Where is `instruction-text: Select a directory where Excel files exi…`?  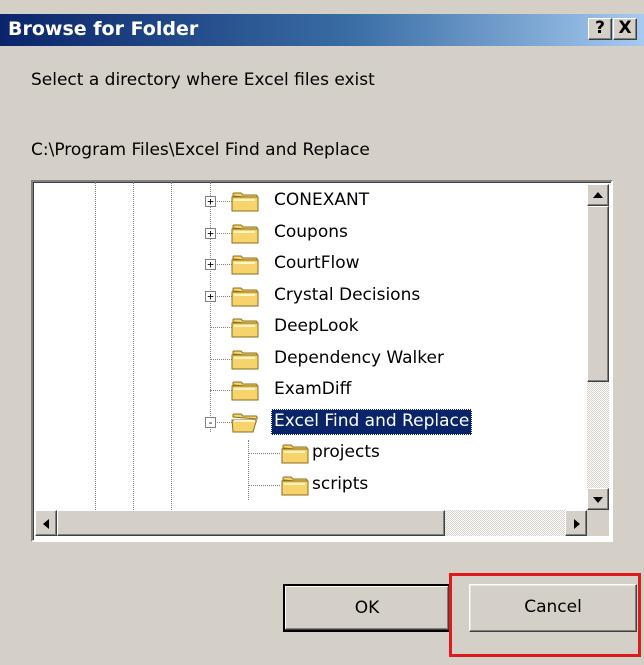 instruction-text: Select a directory where Excel files exi… is located at coordinates (203, 80).